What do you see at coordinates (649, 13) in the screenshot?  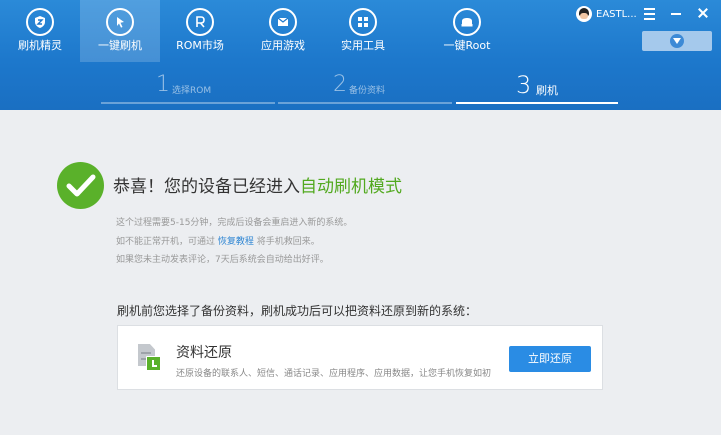 I see `menu-icon` at bounding box center [649, 13].